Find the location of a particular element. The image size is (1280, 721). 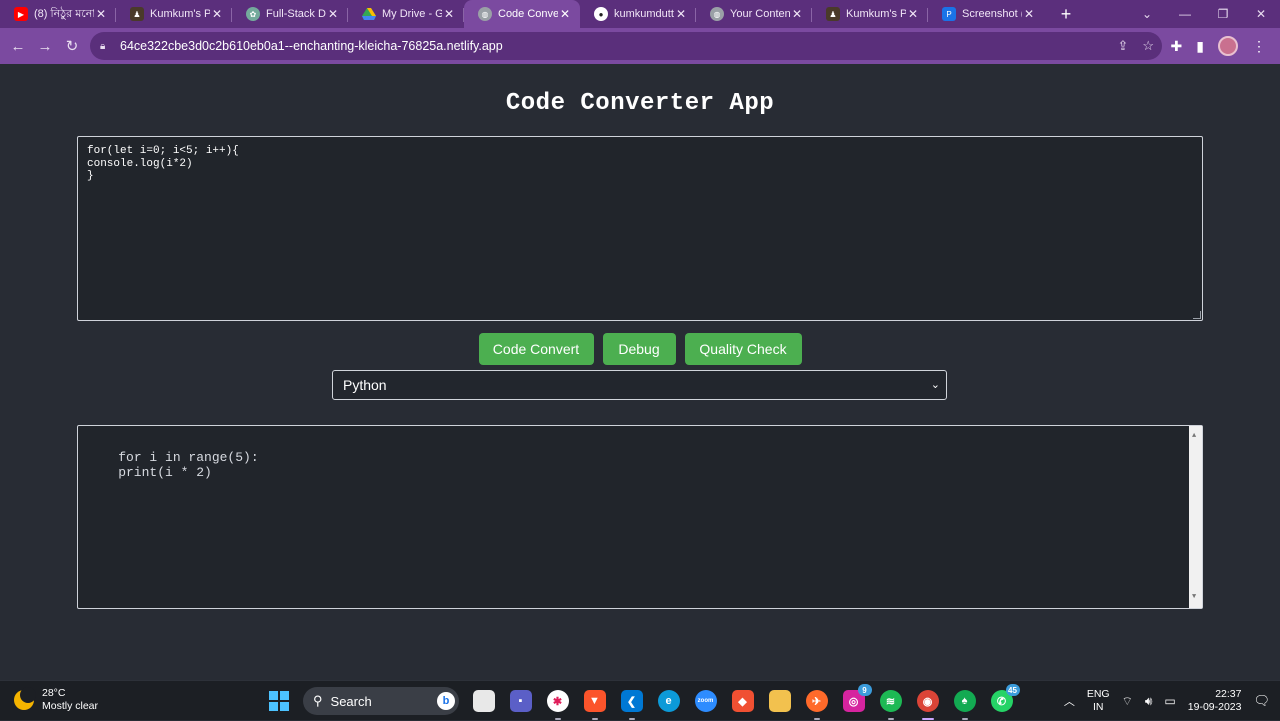

extensions-icon: ✚ is located at coordinates (1177, 46).